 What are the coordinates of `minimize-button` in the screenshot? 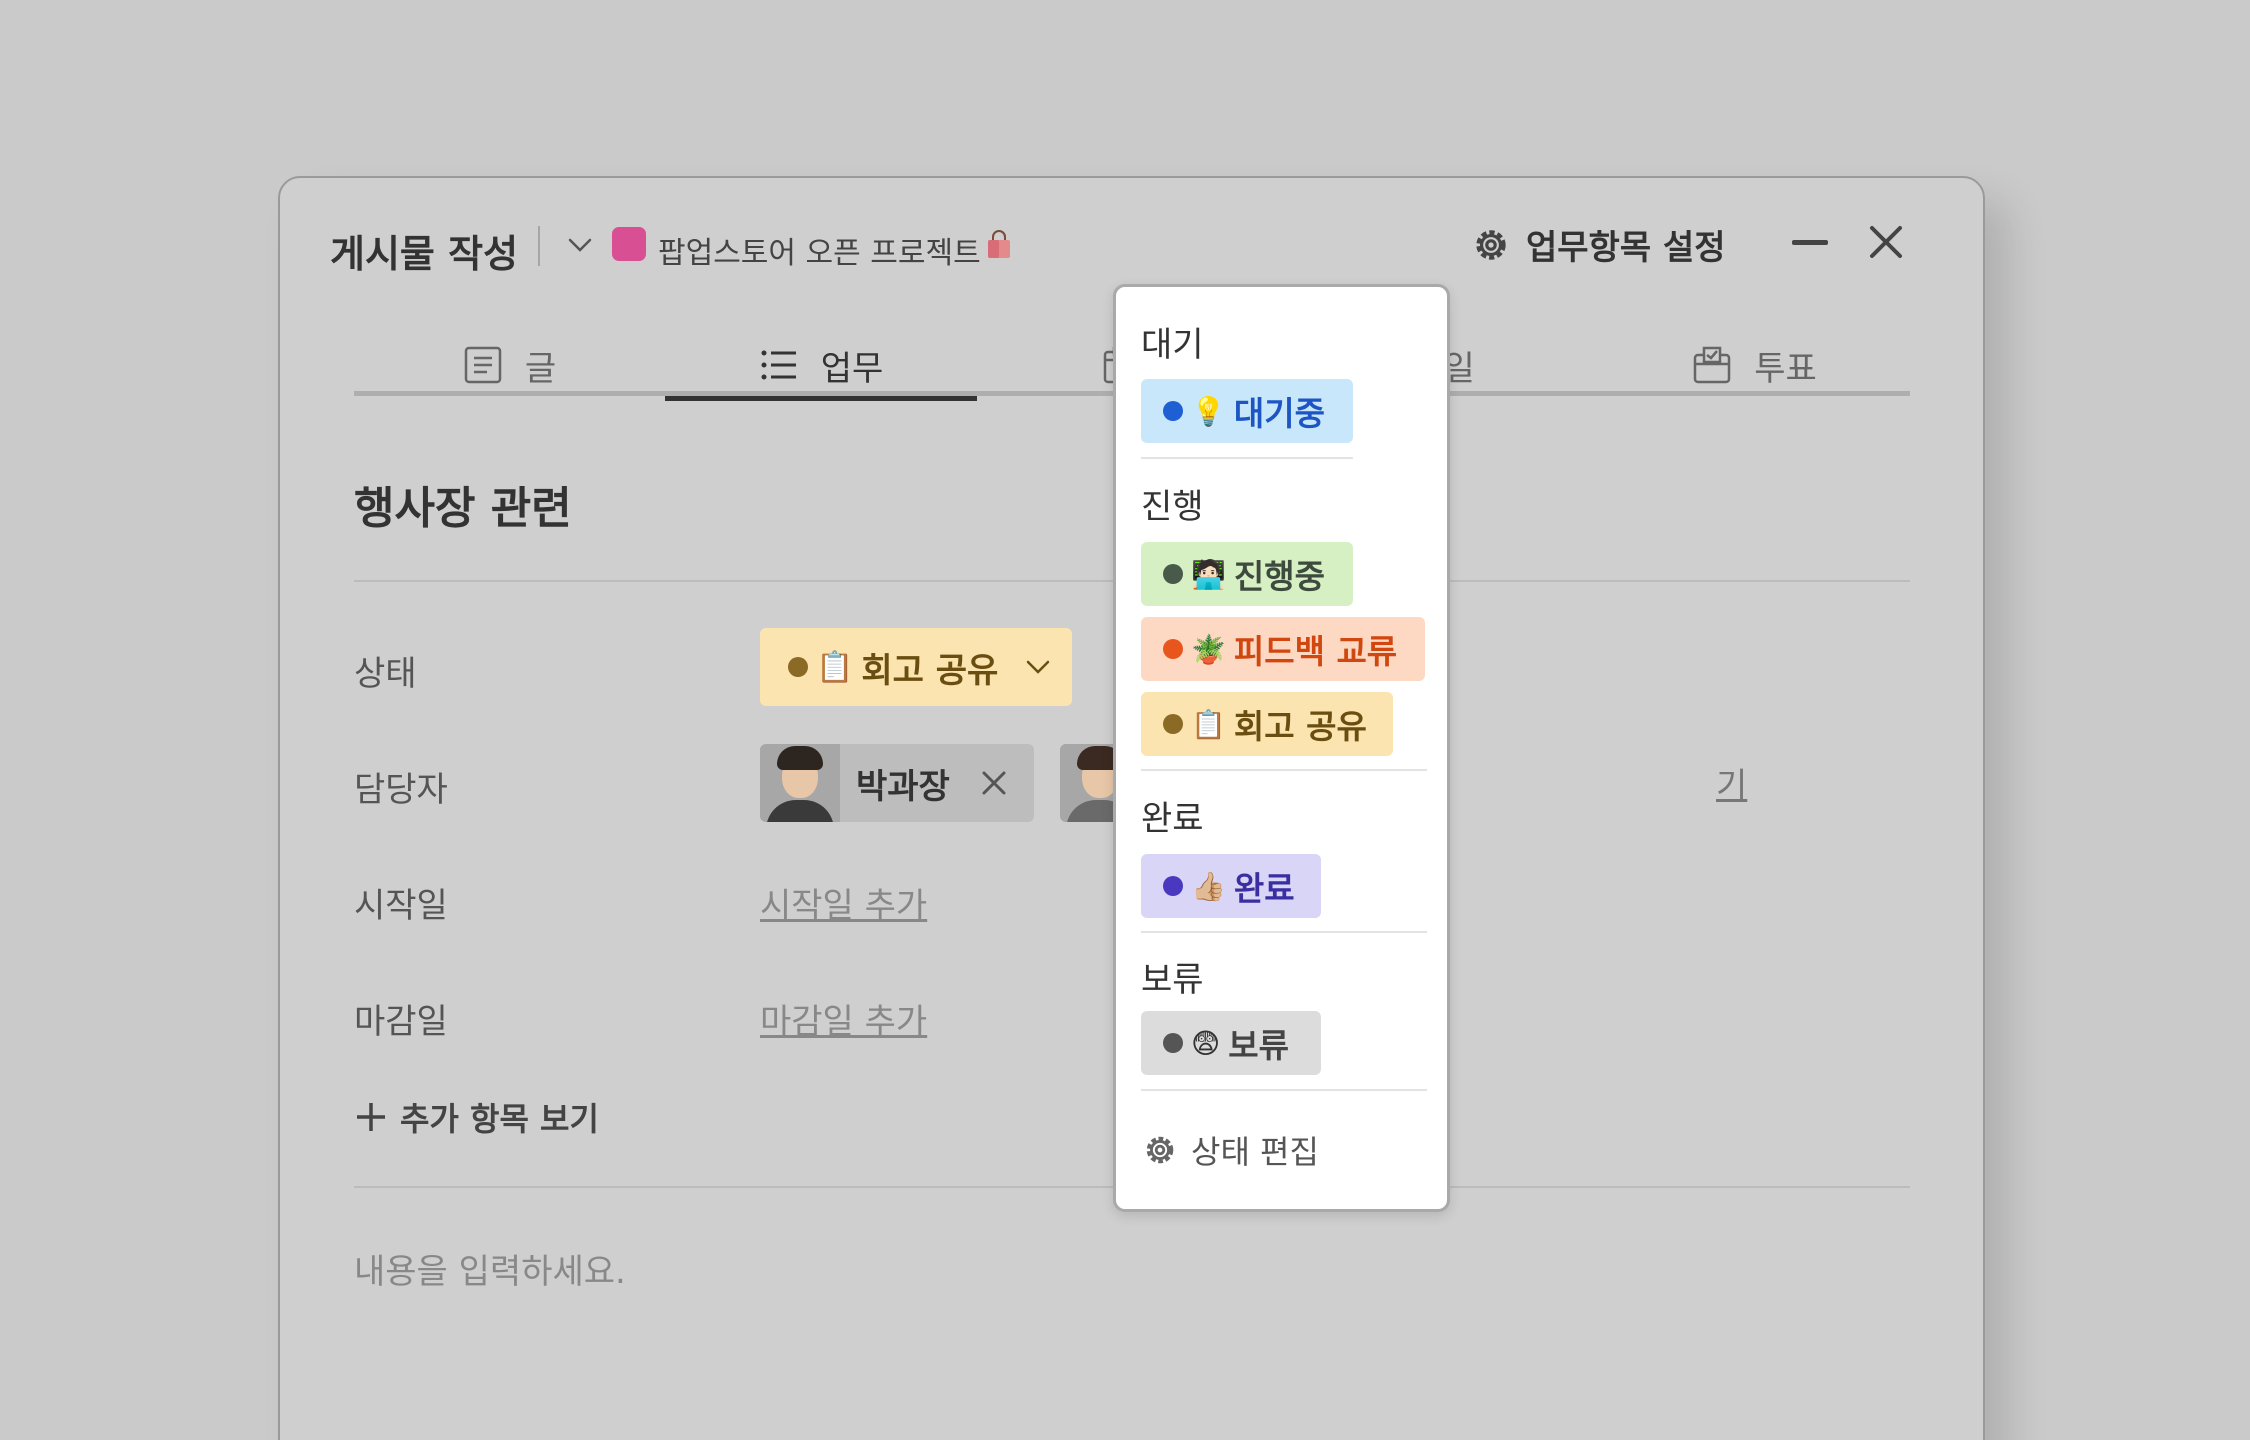 It's located at (1810, 242).